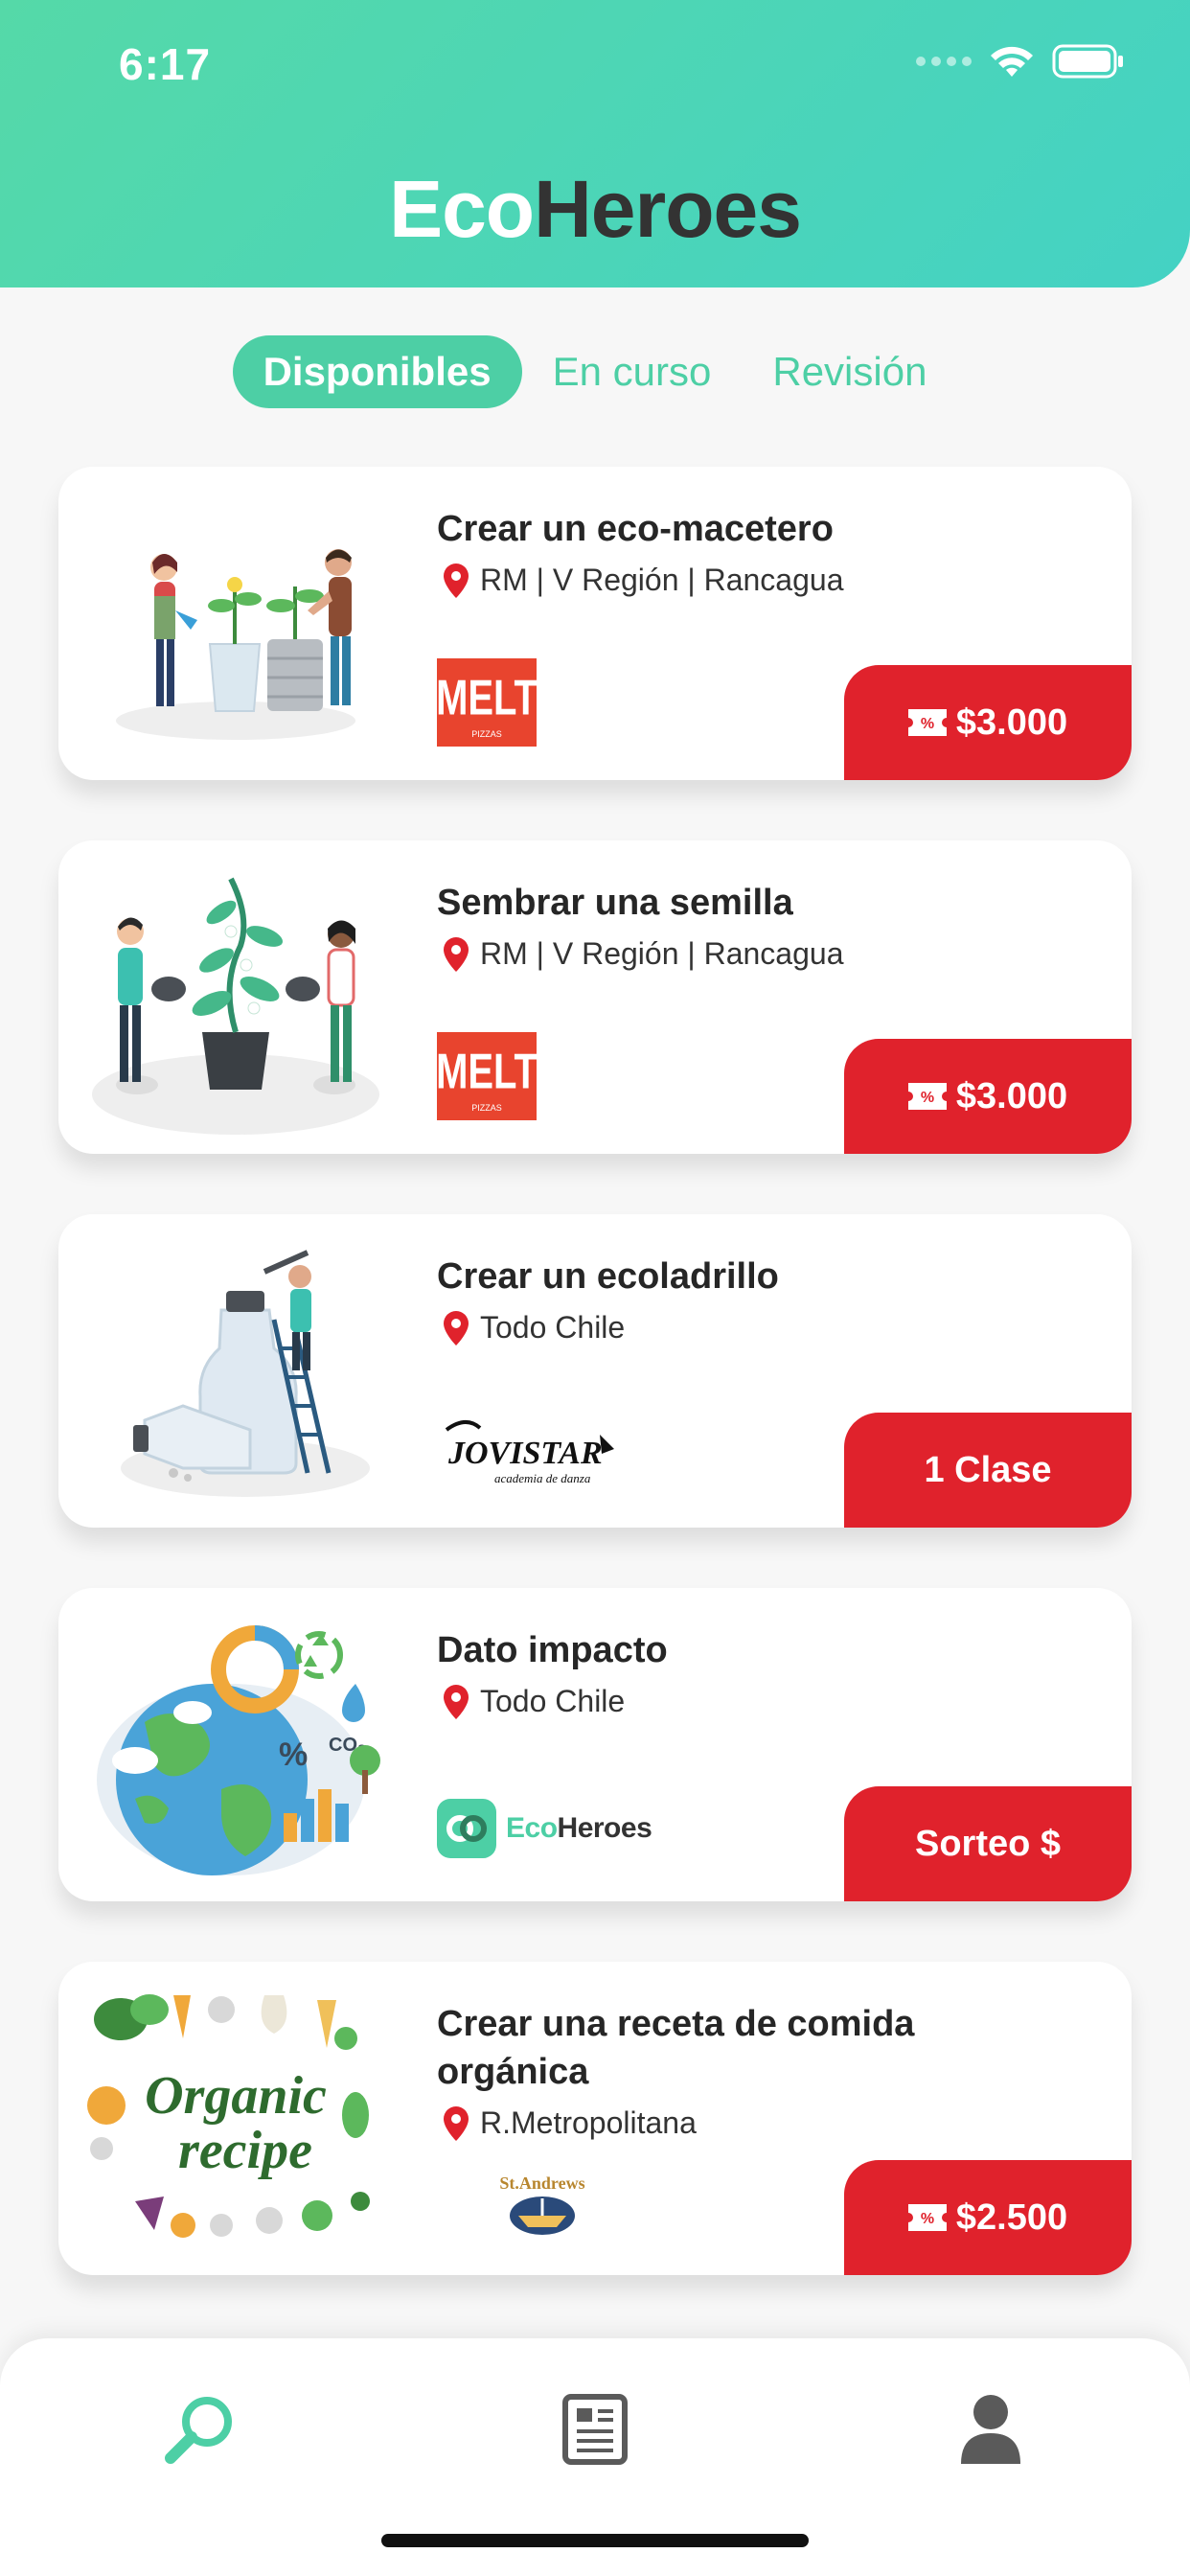 This screenshot has width=1190, height=2576. I want to click on task-tabs: Disponibles En curso Revisión, so click(595, 371).